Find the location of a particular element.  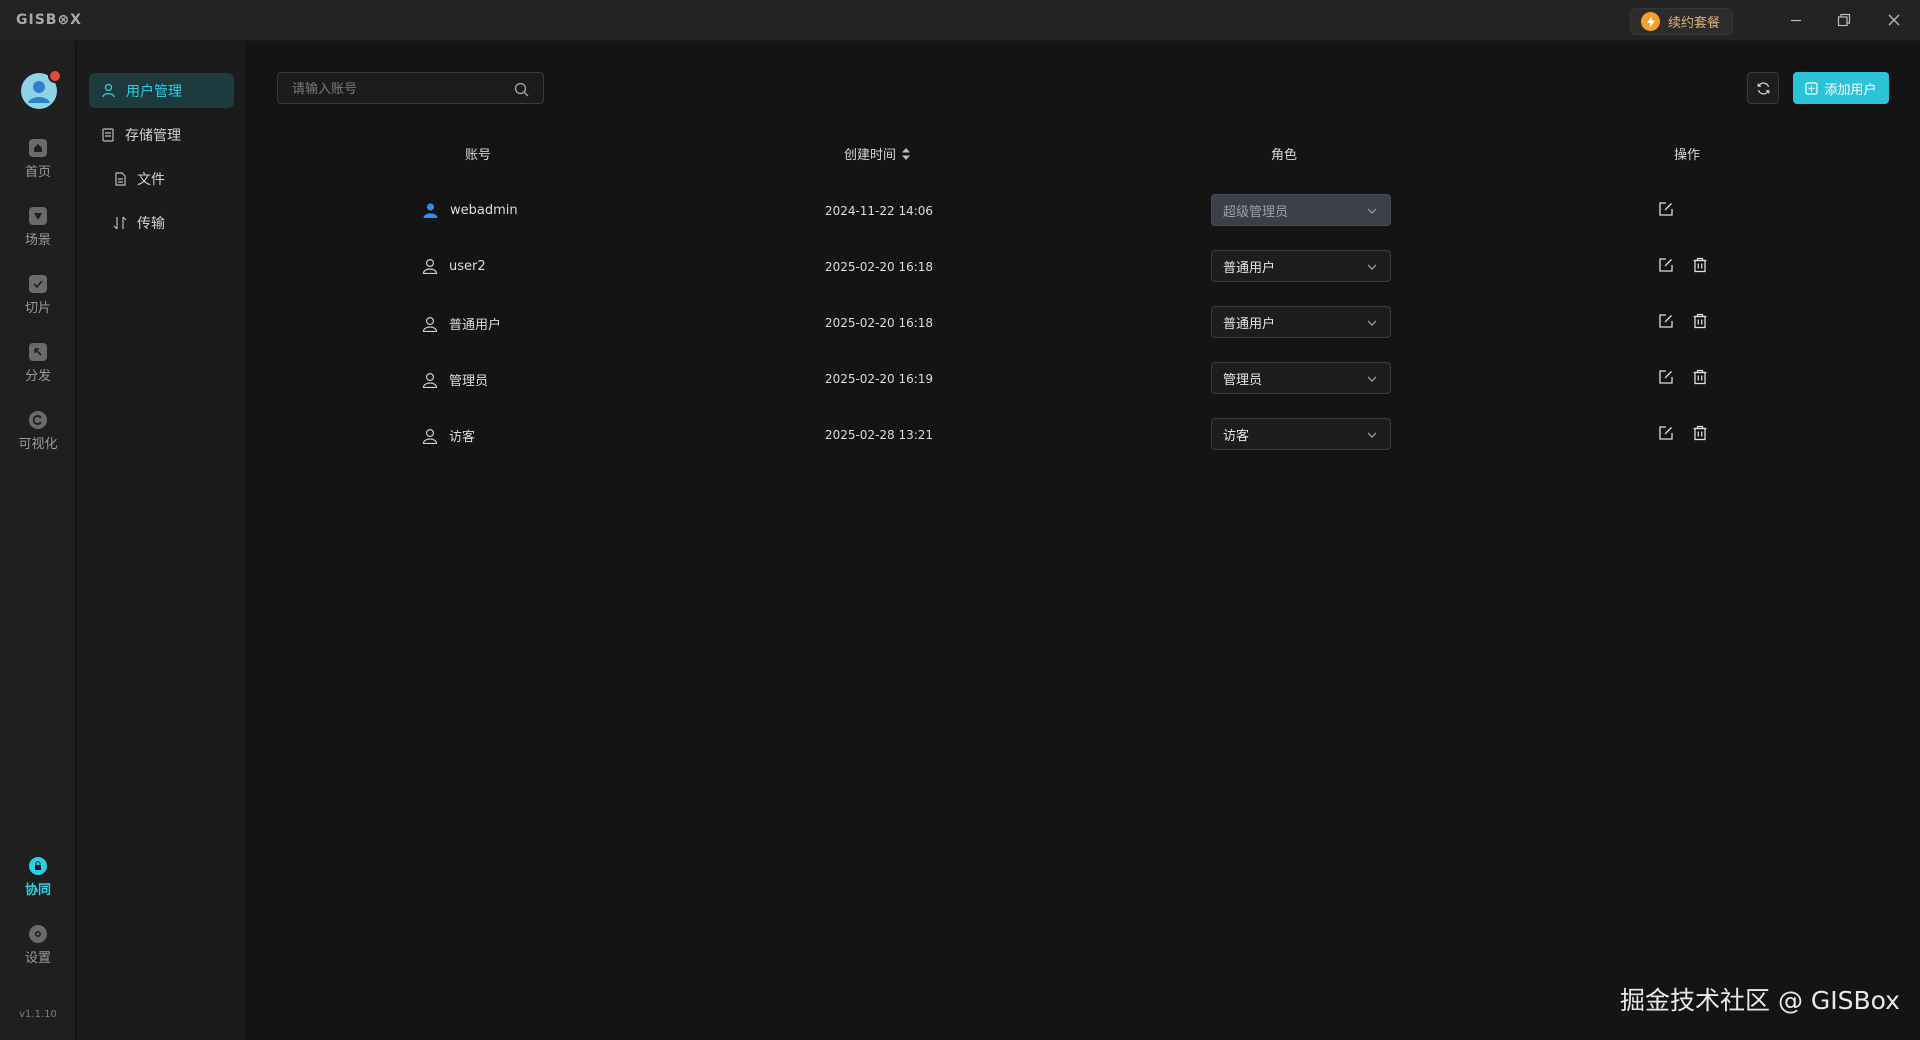

rail-item-settings: 设置 is located at coordinates (38, 953).